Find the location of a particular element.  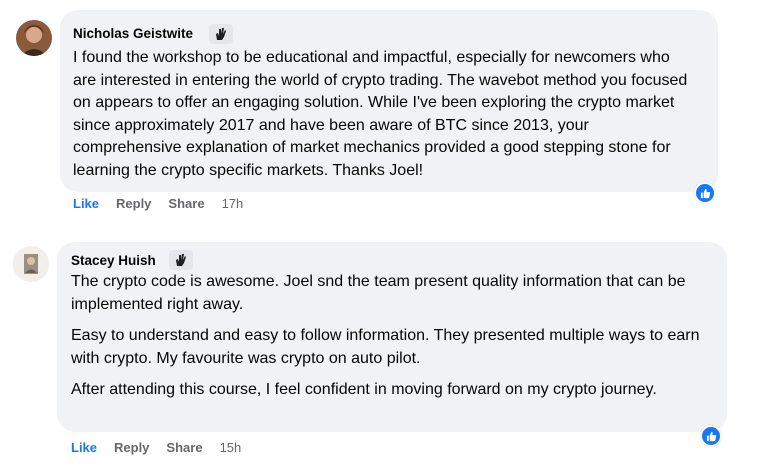

comment-timestamp: 17h is located at coordinates (233, 203).